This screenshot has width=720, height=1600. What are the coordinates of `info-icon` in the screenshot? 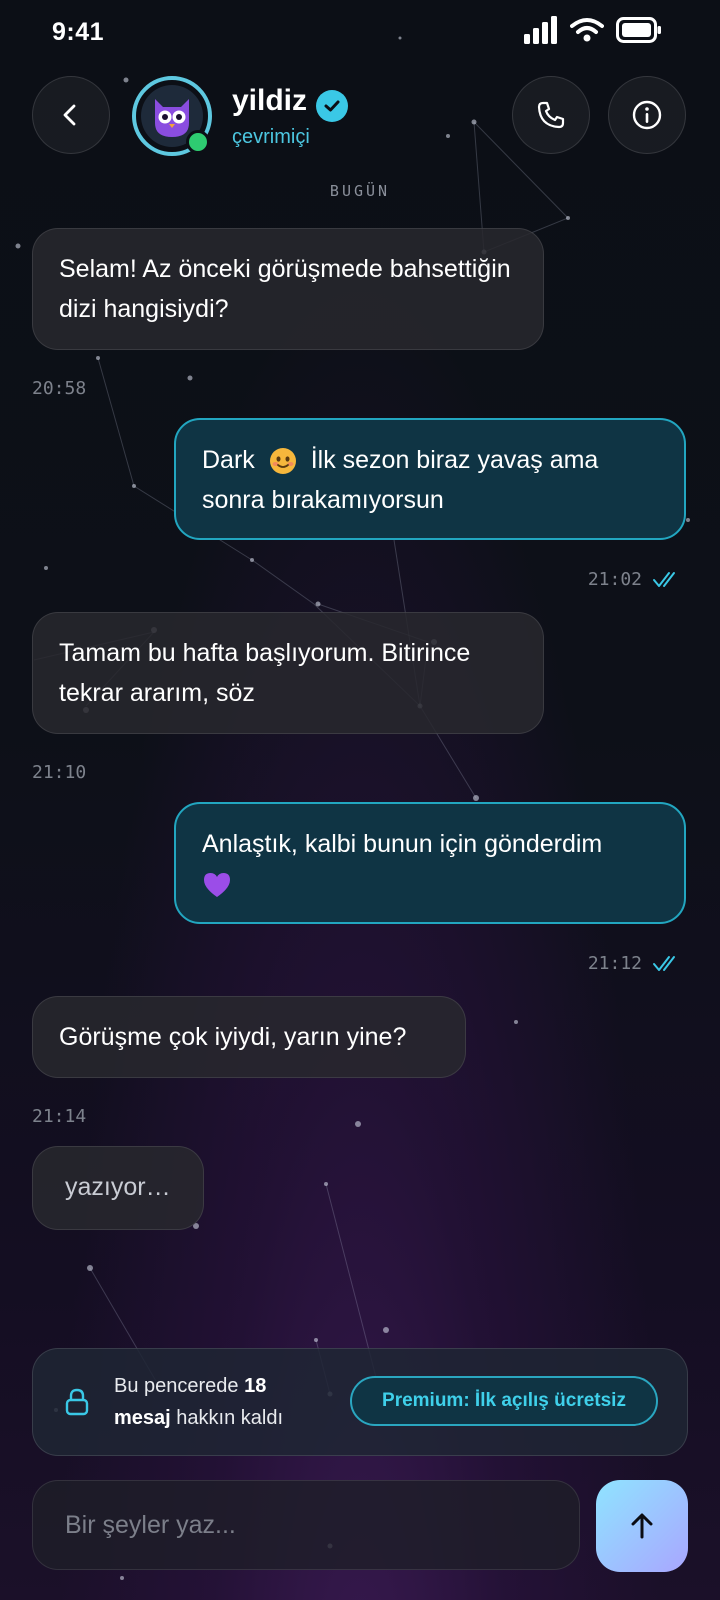 It's located at (647, 115).